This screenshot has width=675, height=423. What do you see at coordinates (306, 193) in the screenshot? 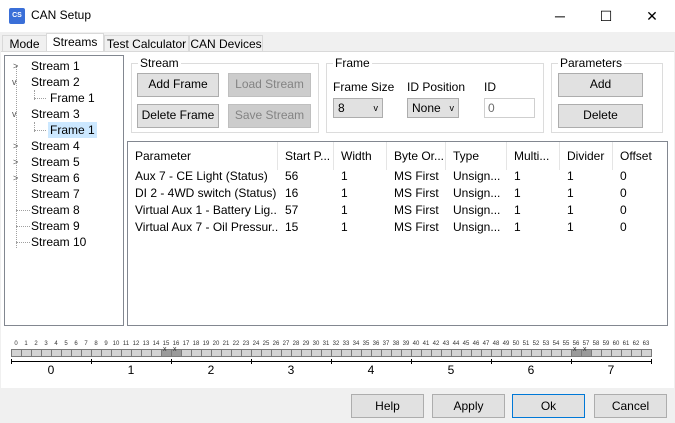
I see `cell-start-position: 16` at bounding box center [306, 193].